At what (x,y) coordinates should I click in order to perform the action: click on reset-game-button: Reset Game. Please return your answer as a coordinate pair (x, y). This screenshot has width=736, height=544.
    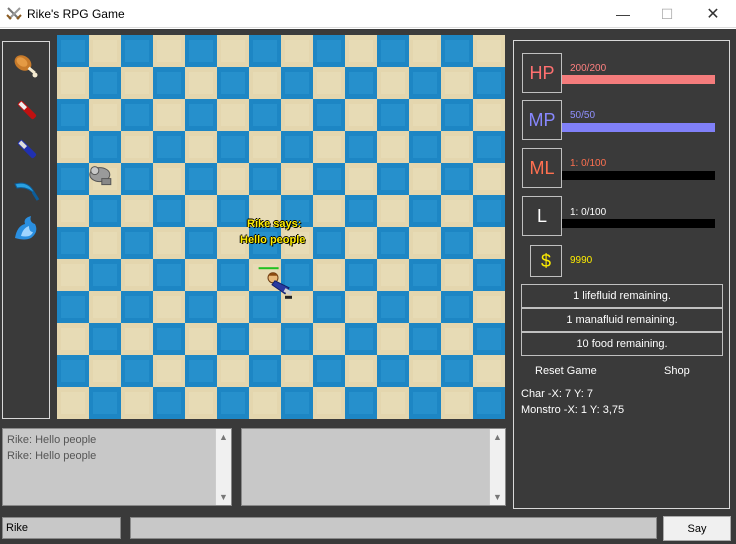
    Looking at the image, I should click on (566, 371).